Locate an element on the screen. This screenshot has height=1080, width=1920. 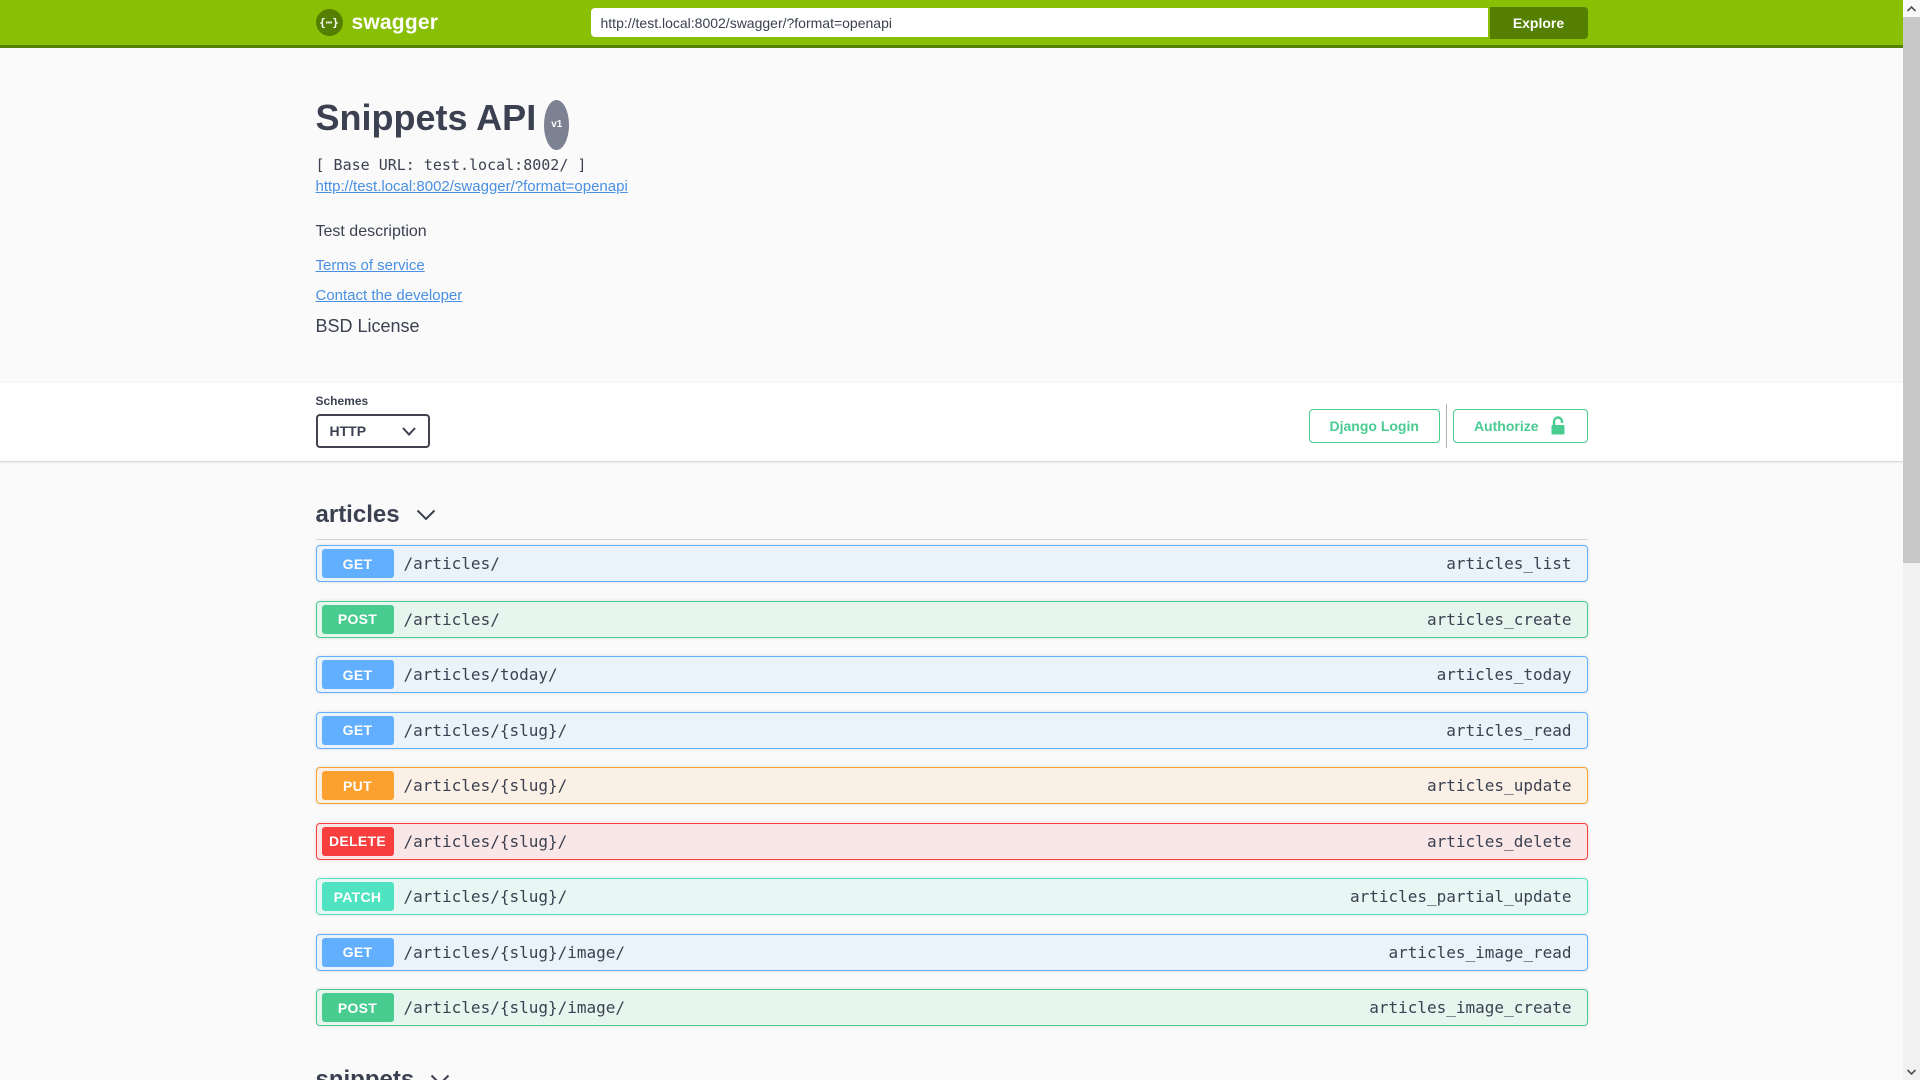
scheme-container: Schemes HTTP Django Login Authorize is located at coordinates (951, 422).